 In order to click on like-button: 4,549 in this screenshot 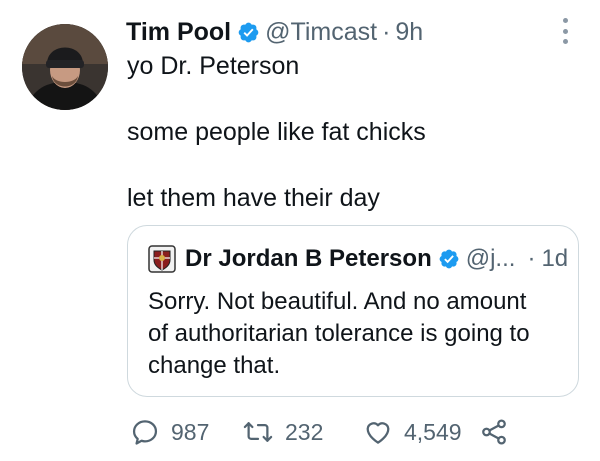, I will do `click(412, 432)`.